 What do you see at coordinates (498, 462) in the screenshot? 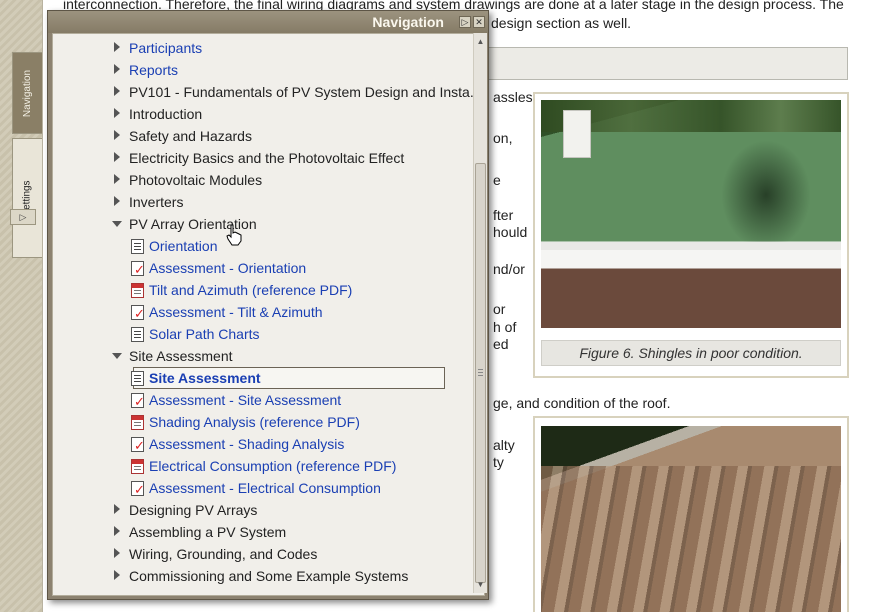
I see `content-fragment: ty` at bounding box center [498, 462].